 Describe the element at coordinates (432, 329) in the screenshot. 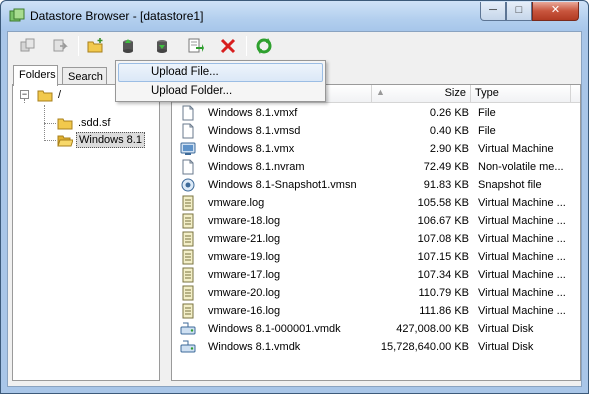

I see `row-size: 427,008.00 KB` at that location.